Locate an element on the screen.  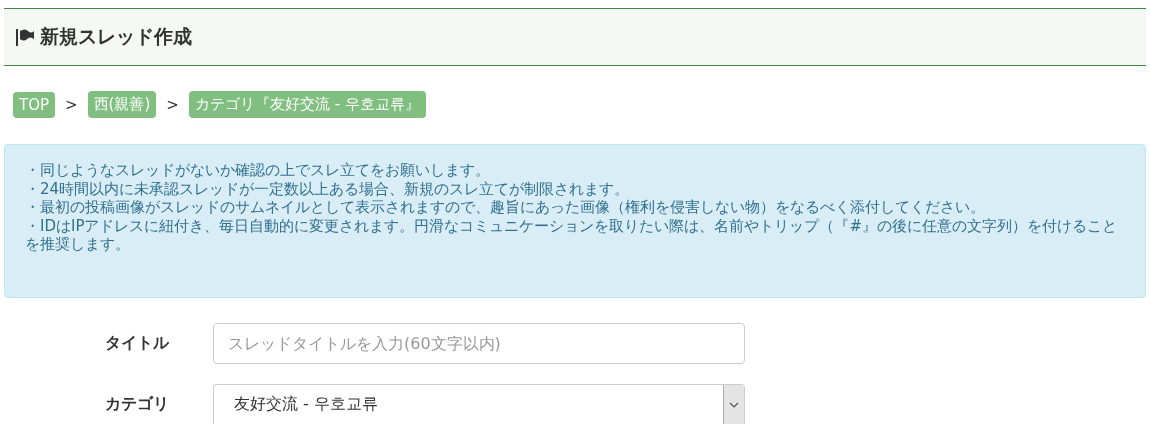
title-input: スレッドタイトルを入力(60文字以内) is located at coordinates (479, 343).